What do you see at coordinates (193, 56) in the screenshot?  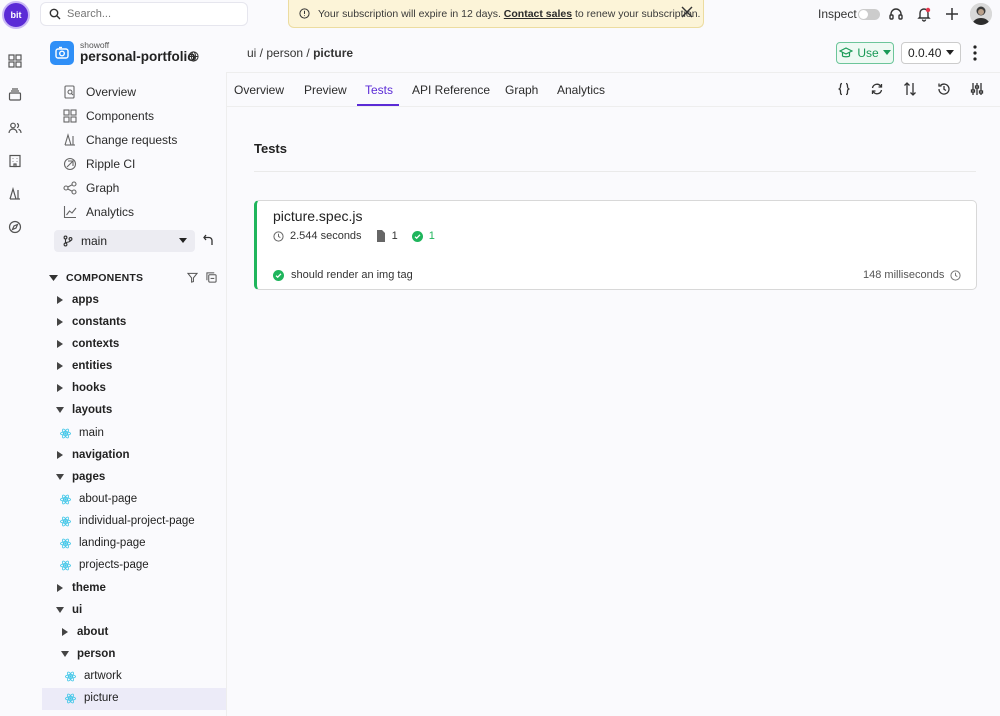 I see `globe-icon` at bounding box center [193, 56].